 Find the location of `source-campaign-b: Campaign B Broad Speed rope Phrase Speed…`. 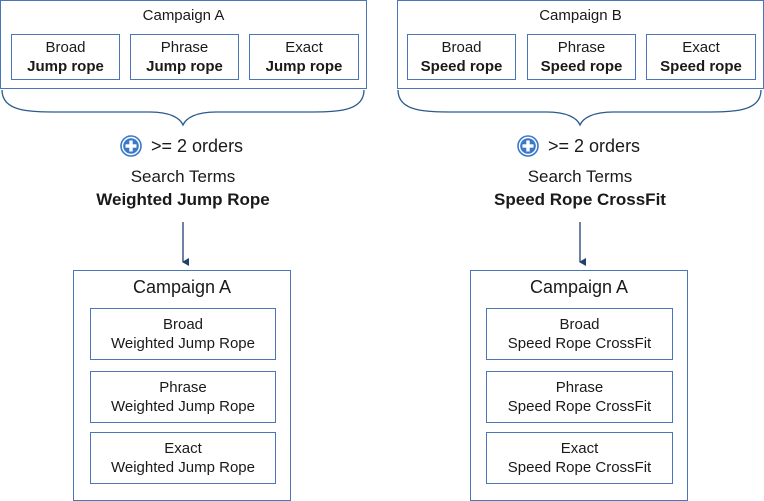

source-campaign-b: Campaign B Broad Speed rope Phrase Speed… is located at coordinates (580, 44).